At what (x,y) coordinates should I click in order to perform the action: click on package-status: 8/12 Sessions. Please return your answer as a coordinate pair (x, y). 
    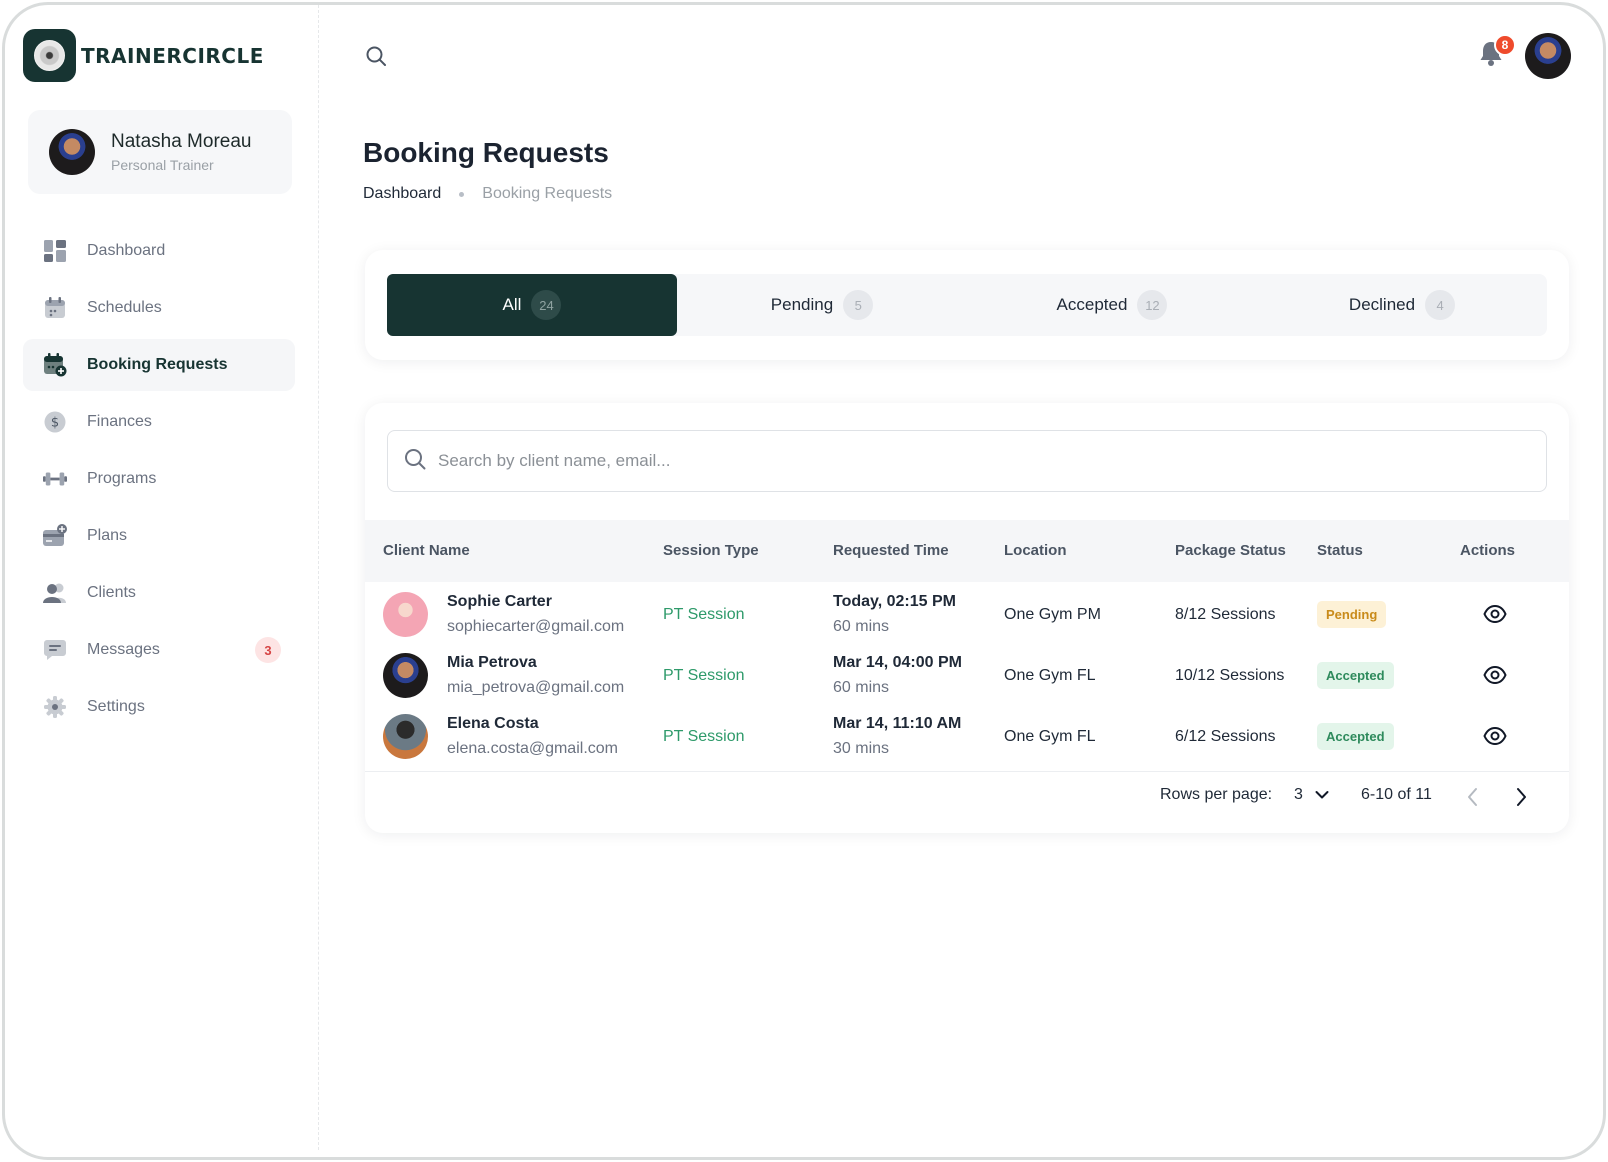
    Looking at the image, I should click on (1225, 614).